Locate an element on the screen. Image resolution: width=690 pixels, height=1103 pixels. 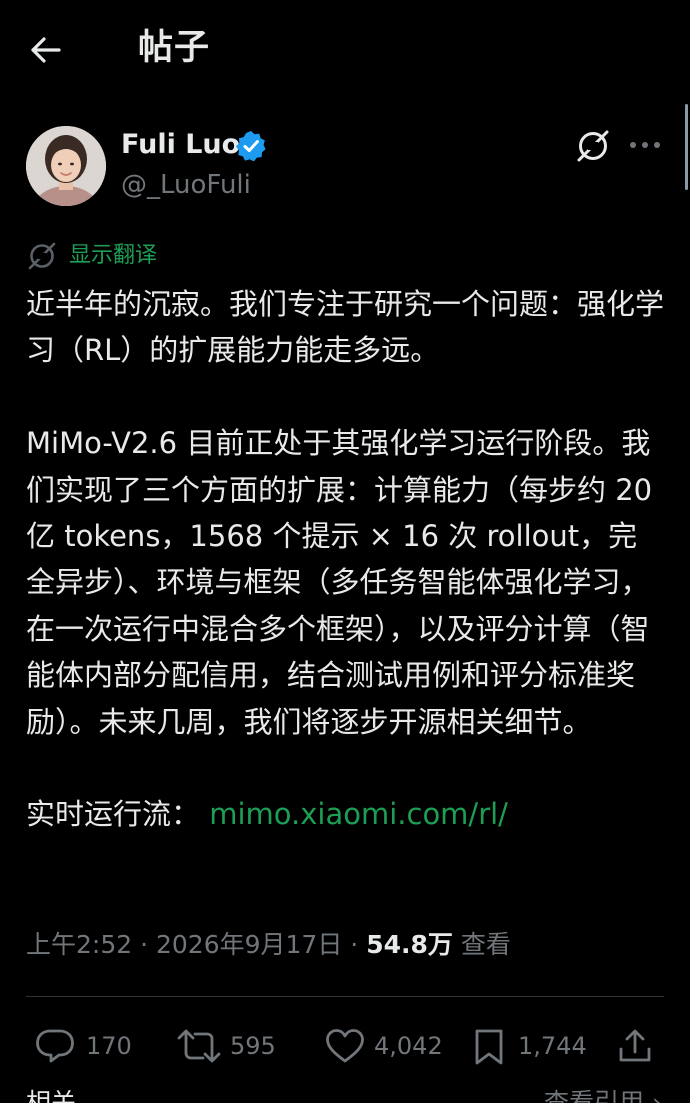
reply-button: 170 is located at coordinates (84, 1046).